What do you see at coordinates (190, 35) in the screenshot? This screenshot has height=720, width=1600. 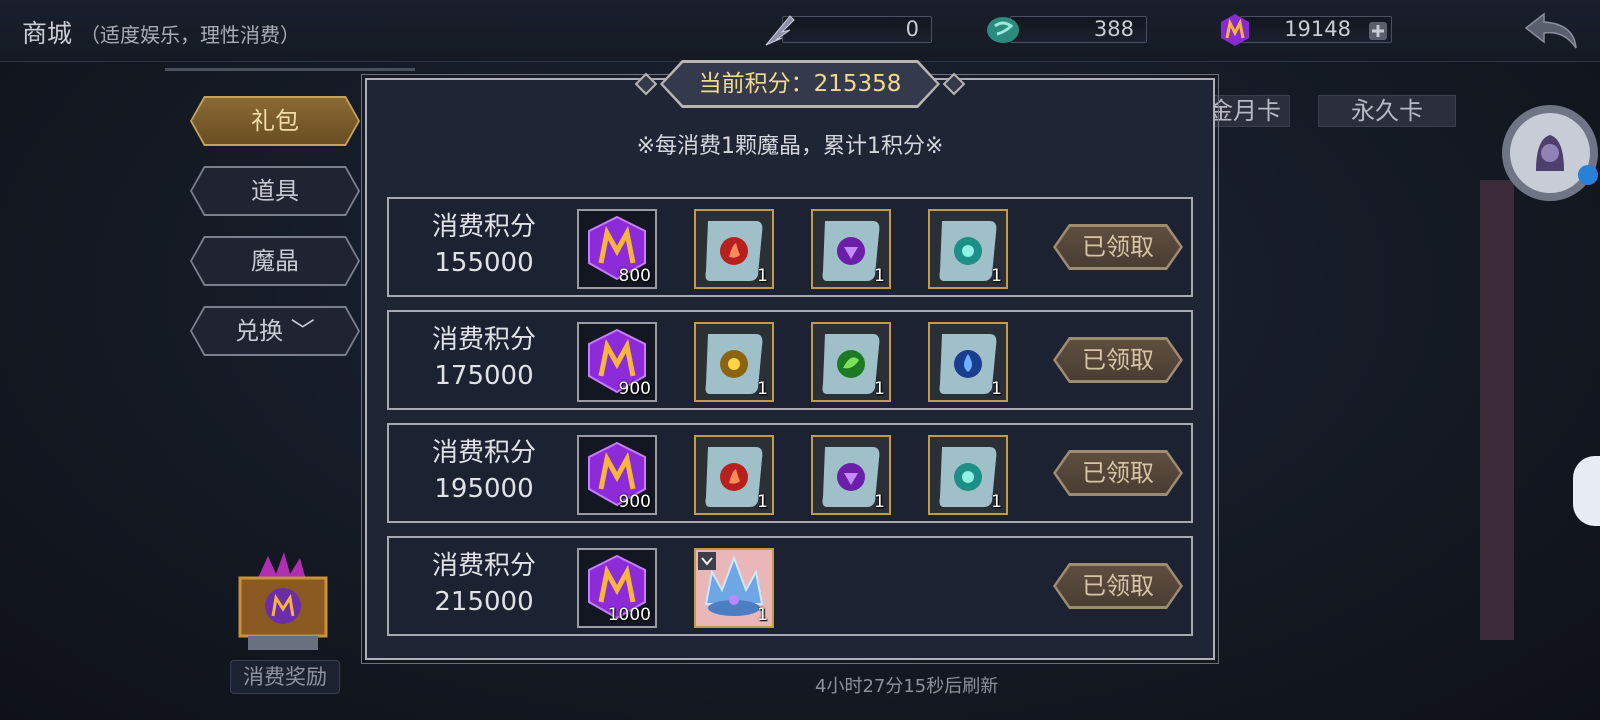 I see `page-subtitle: （适度娱乐，理性消费）` at bounding box center [190, 35].